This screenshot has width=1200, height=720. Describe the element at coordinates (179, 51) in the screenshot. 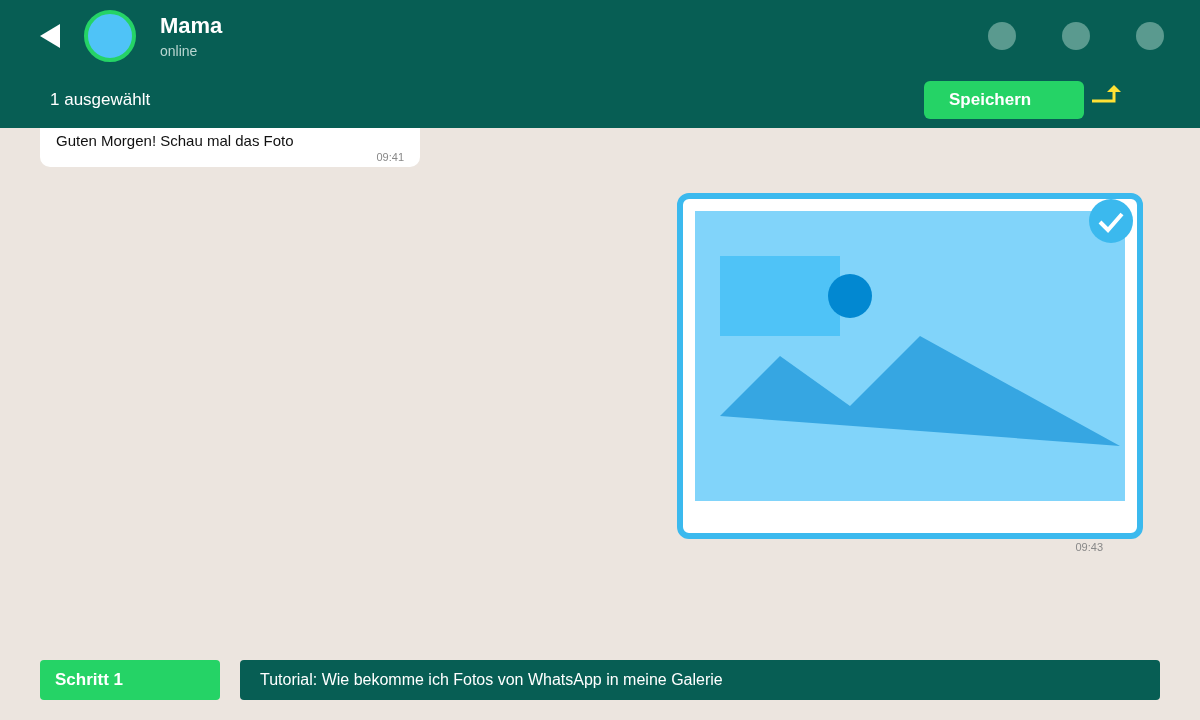

I see `contact-status: online` at that location.